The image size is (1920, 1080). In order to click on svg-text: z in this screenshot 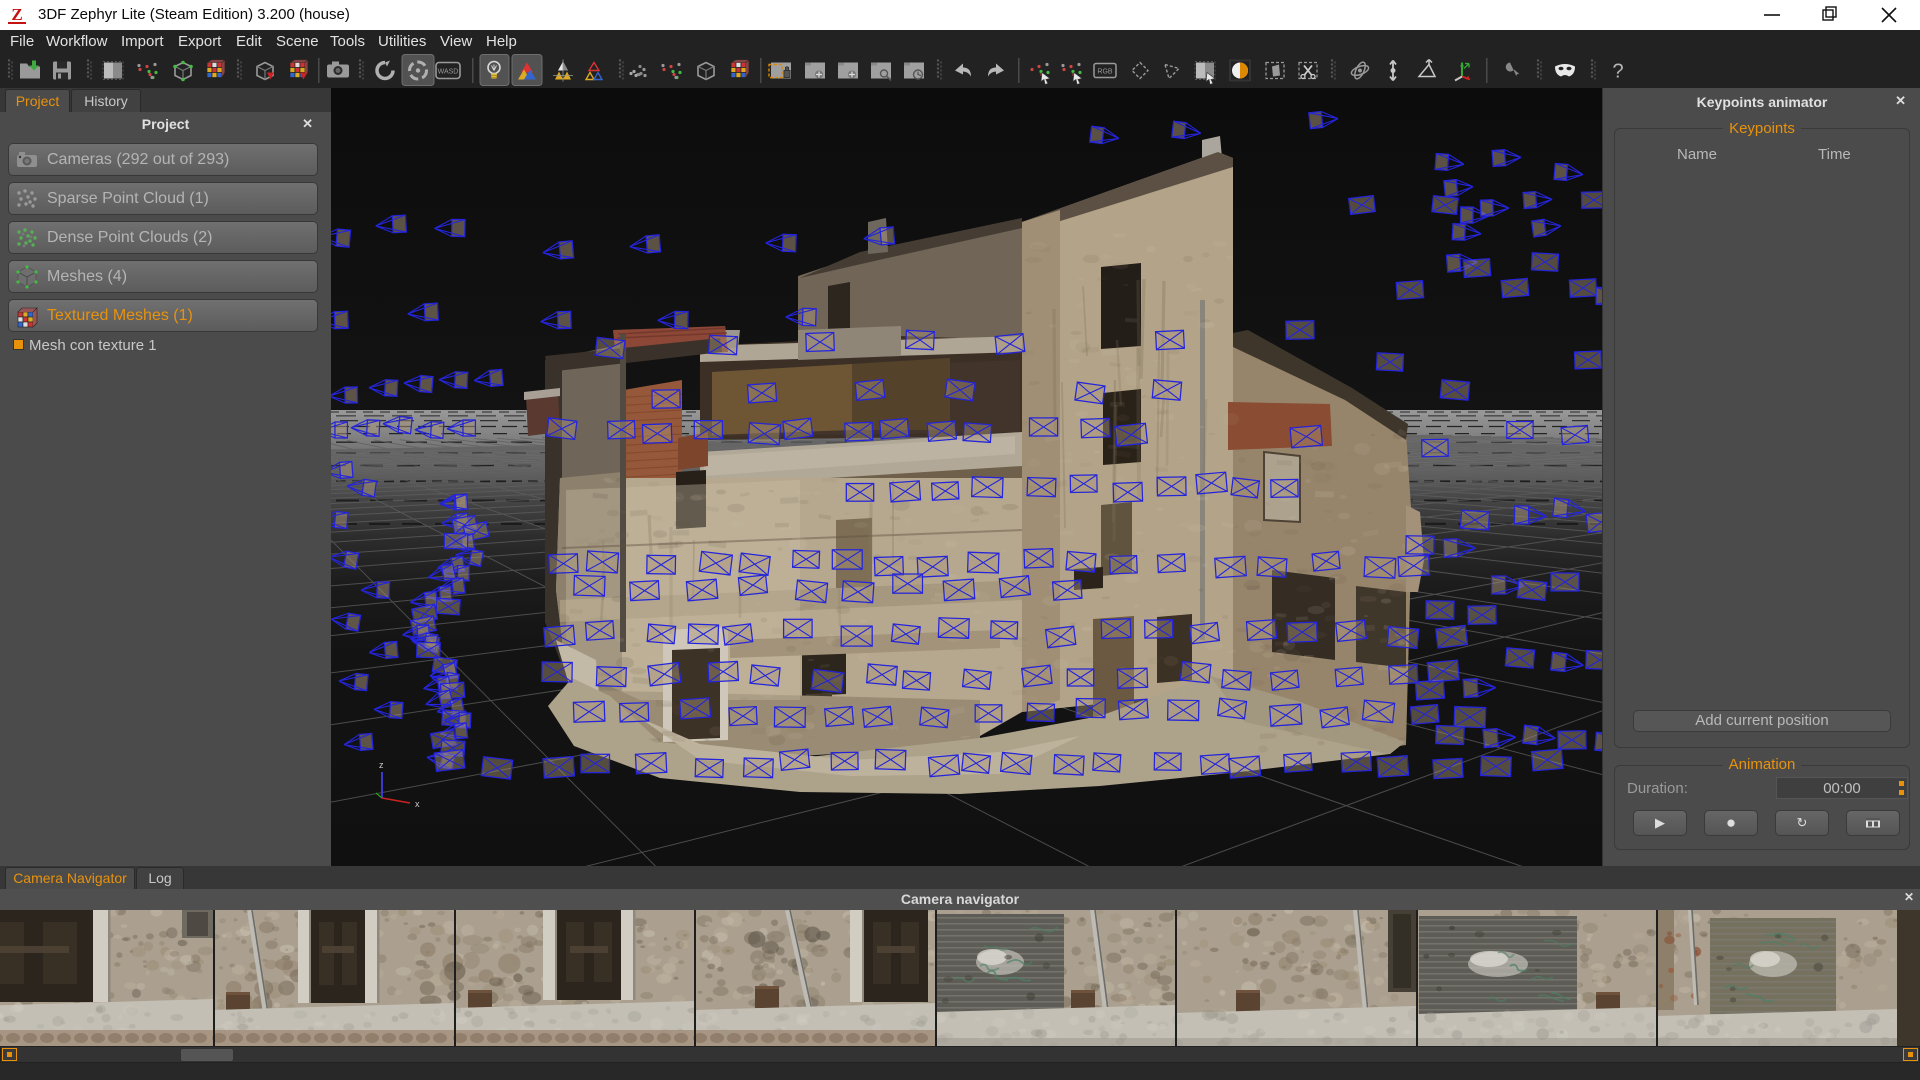, I will do `click(381, 765)`.